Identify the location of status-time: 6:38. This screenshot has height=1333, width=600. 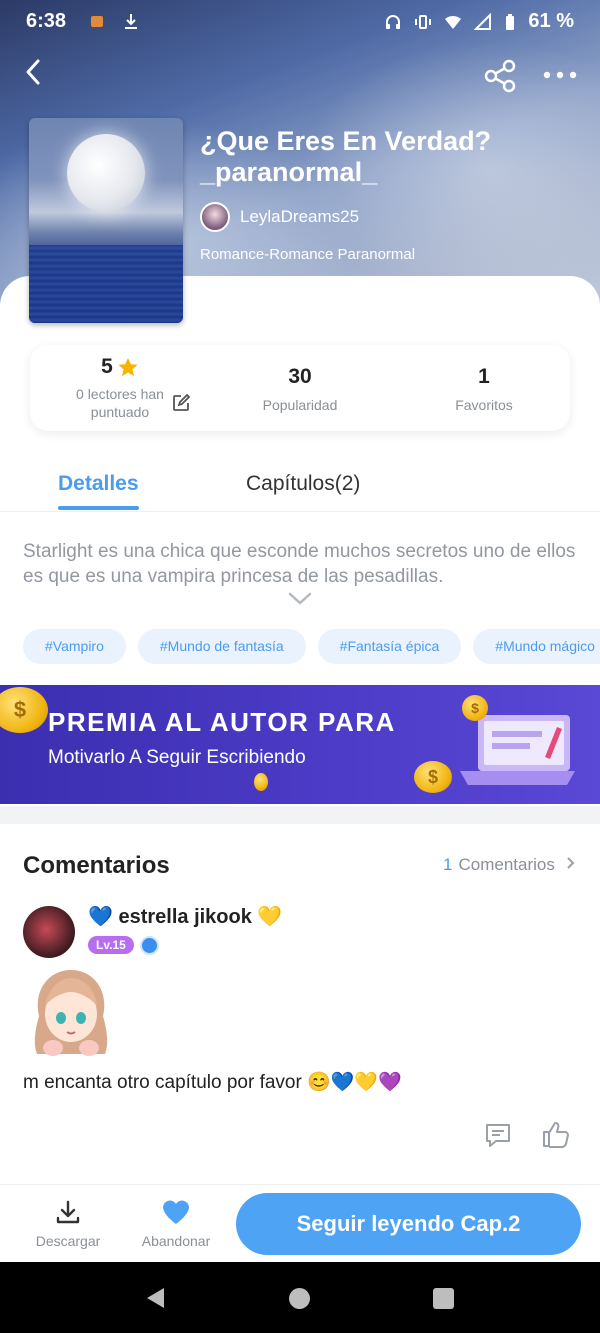
(46, 21).